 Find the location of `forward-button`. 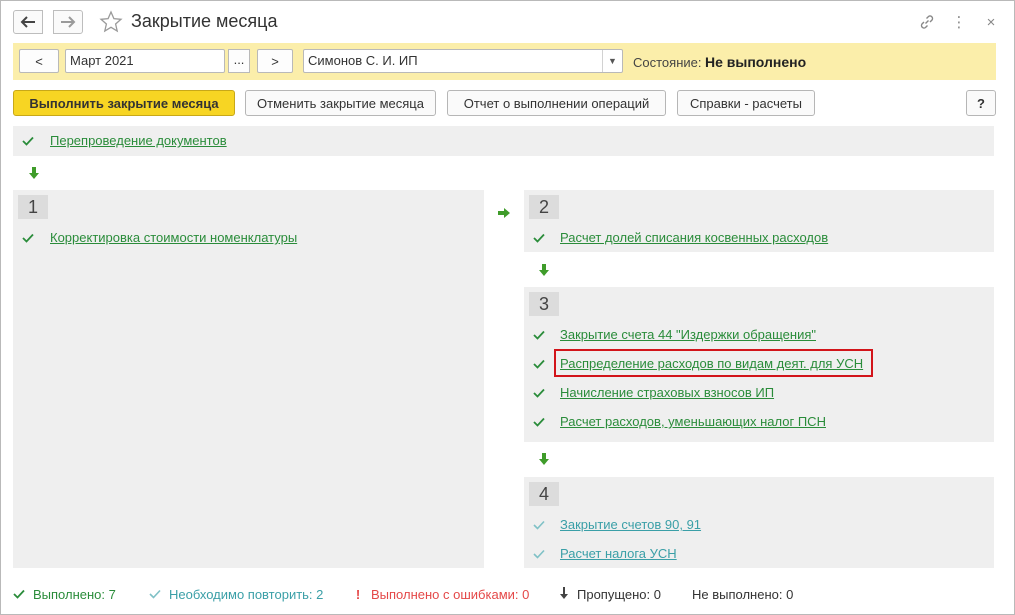

forward-button is located at coordinates (68, 22).